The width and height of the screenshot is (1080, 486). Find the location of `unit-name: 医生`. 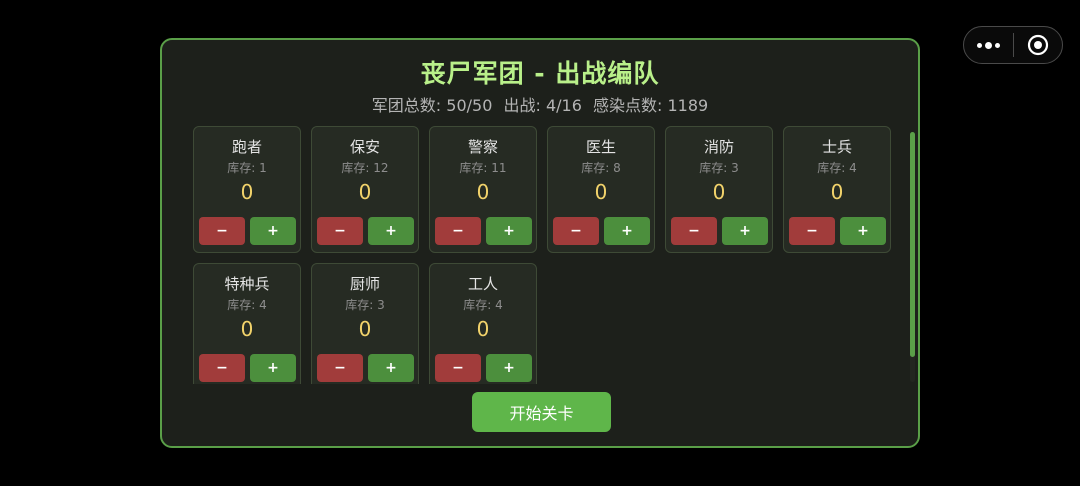

unit-name: 医生 is located at coordinates (600, 147).